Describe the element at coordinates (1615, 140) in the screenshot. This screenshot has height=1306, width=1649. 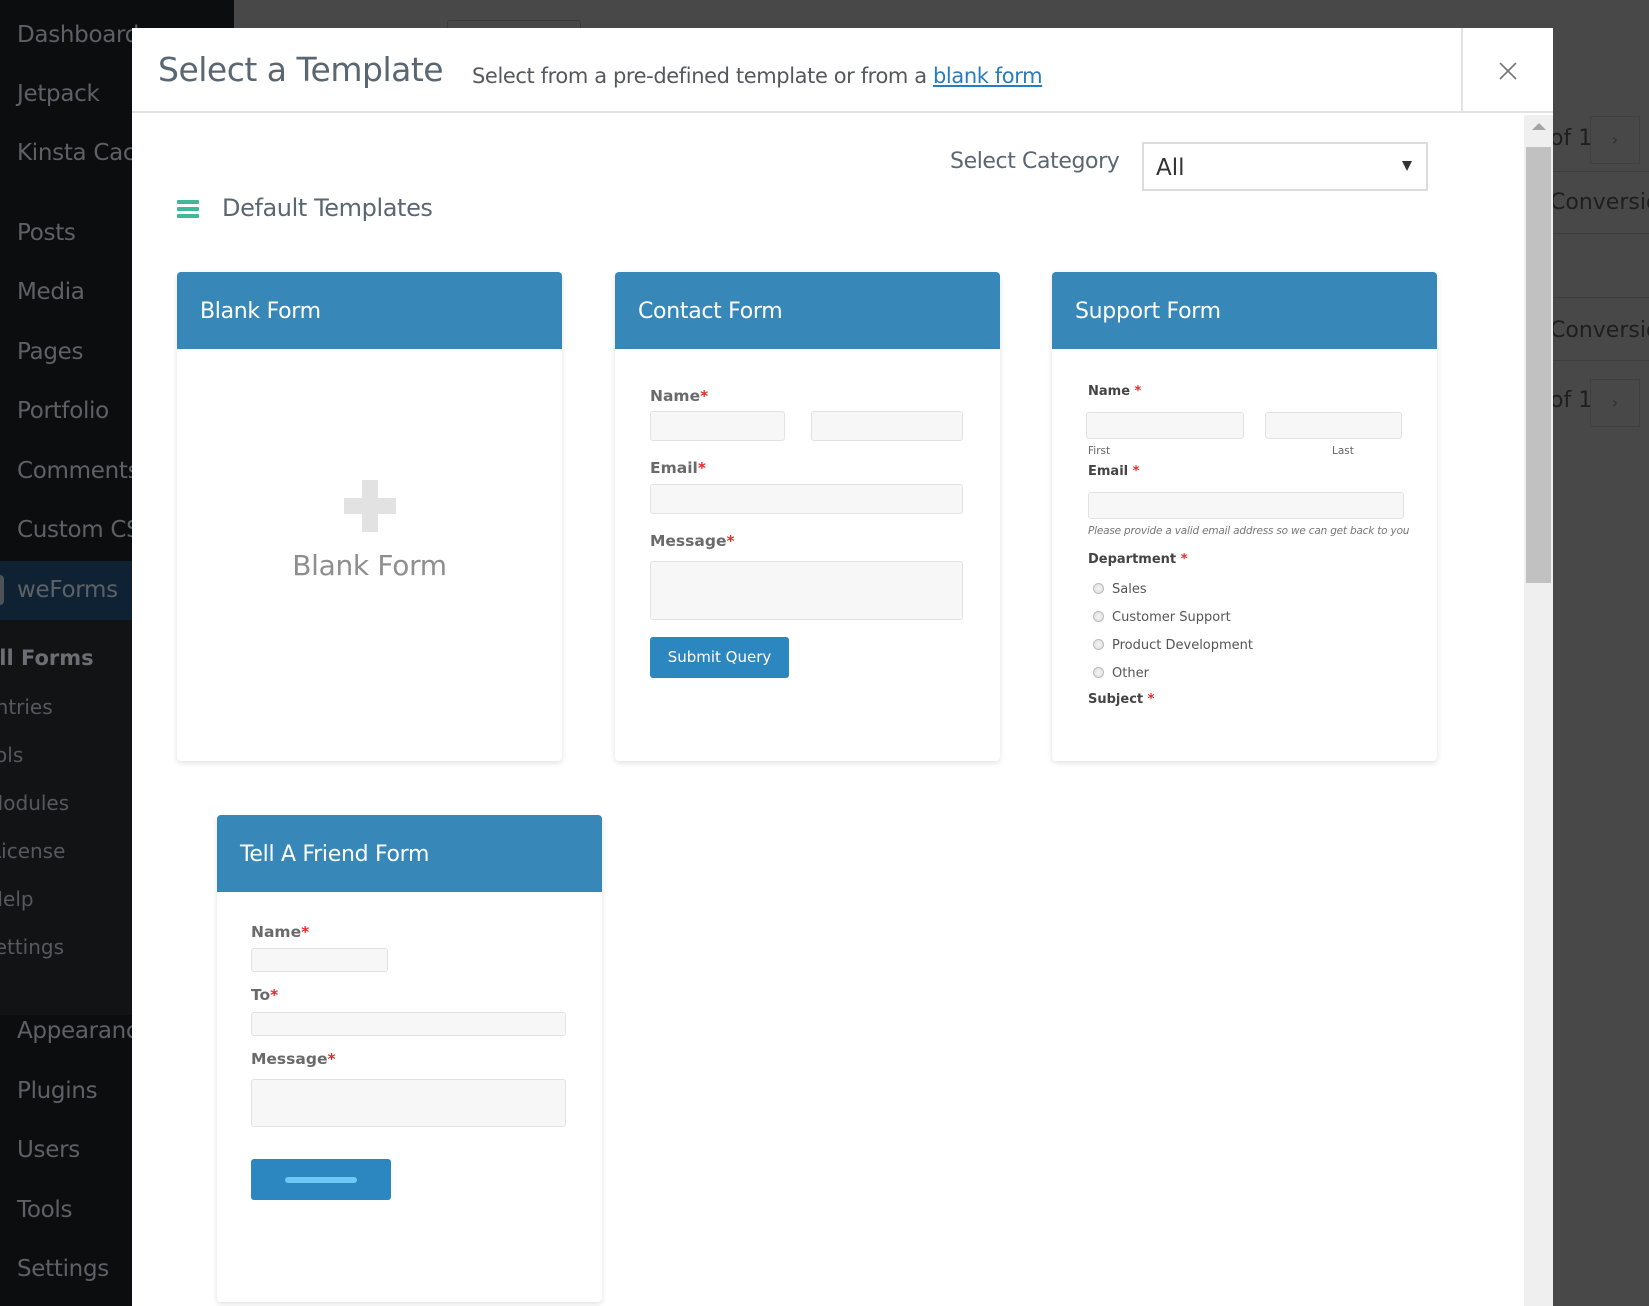
I see `pagination-next-top: ›` at that location.